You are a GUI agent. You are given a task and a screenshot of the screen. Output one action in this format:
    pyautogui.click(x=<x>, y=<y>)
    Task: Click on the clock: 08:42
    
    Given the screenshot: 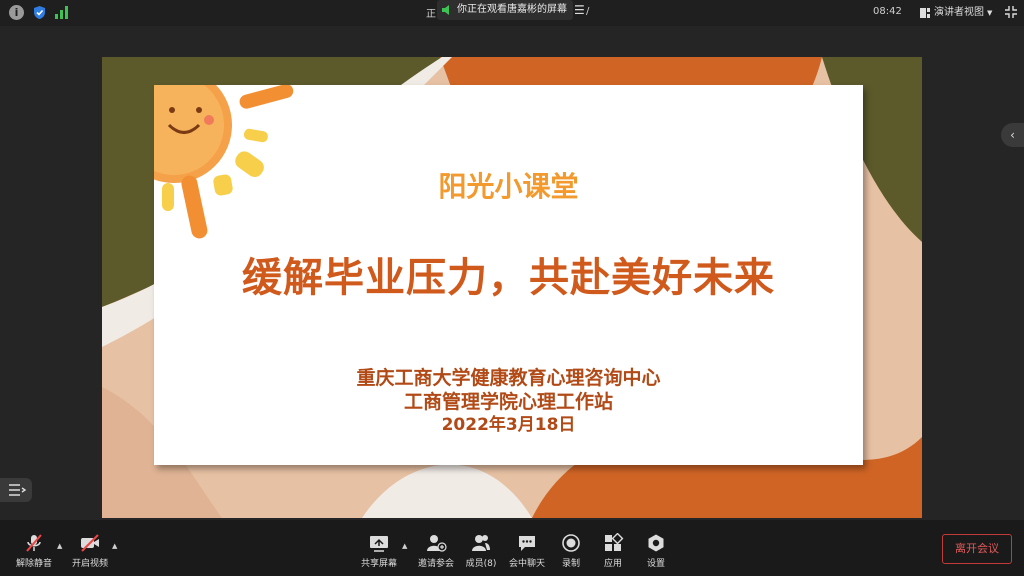 What is the action you would take?
    pyautogui.click(x=887, y=11)
    